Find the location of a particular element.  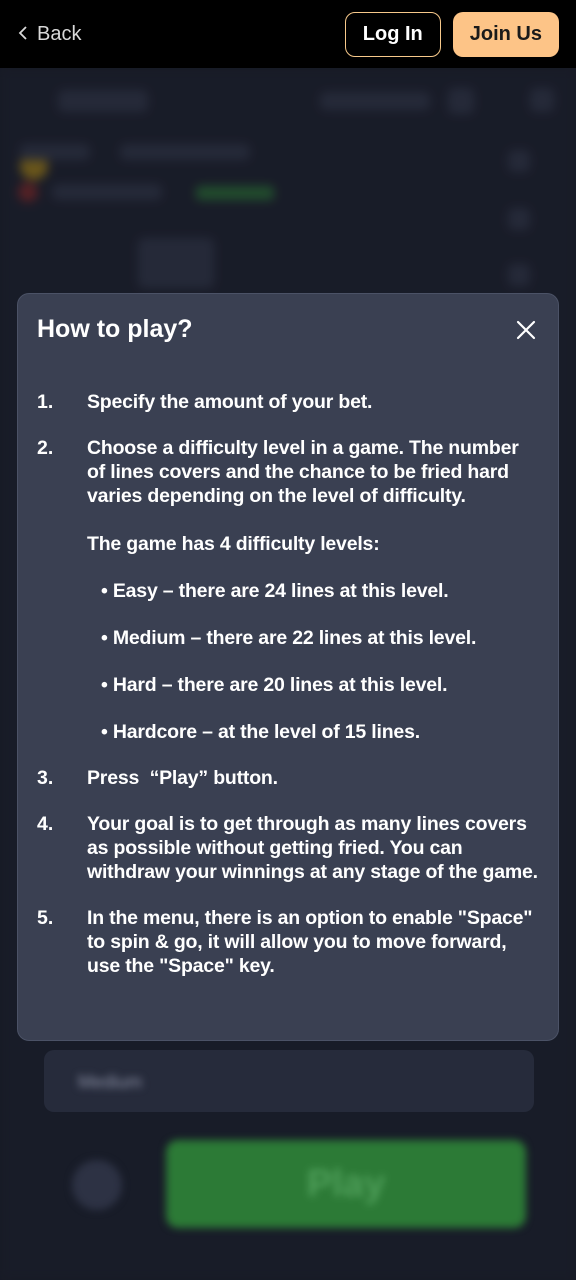

chevron-left-icon is located at coordinates (23, 34).